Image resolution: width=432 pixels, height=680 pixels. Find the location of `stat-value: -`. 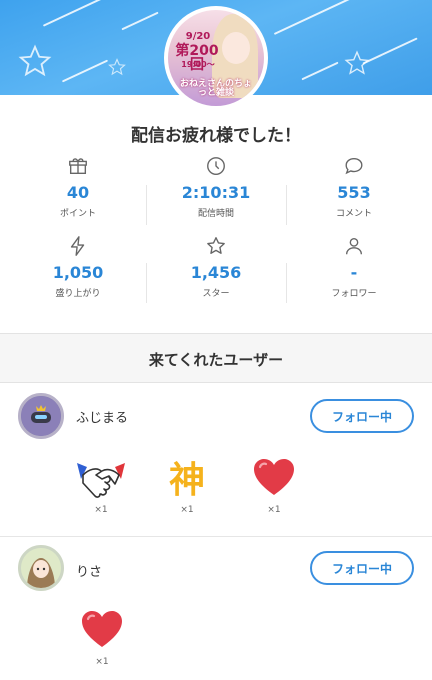

stat-value: - is located at coordinates (354, 272).